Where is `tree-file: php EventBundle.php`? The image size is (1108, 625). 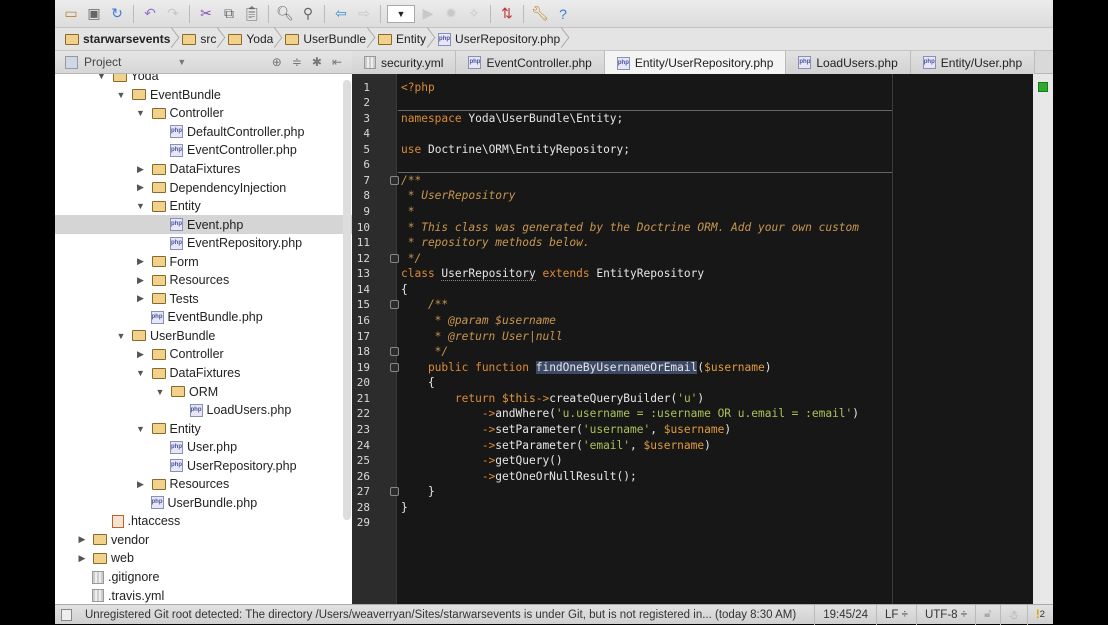 tree-file: php EventBundle.php is located at coordinates (203, 317).